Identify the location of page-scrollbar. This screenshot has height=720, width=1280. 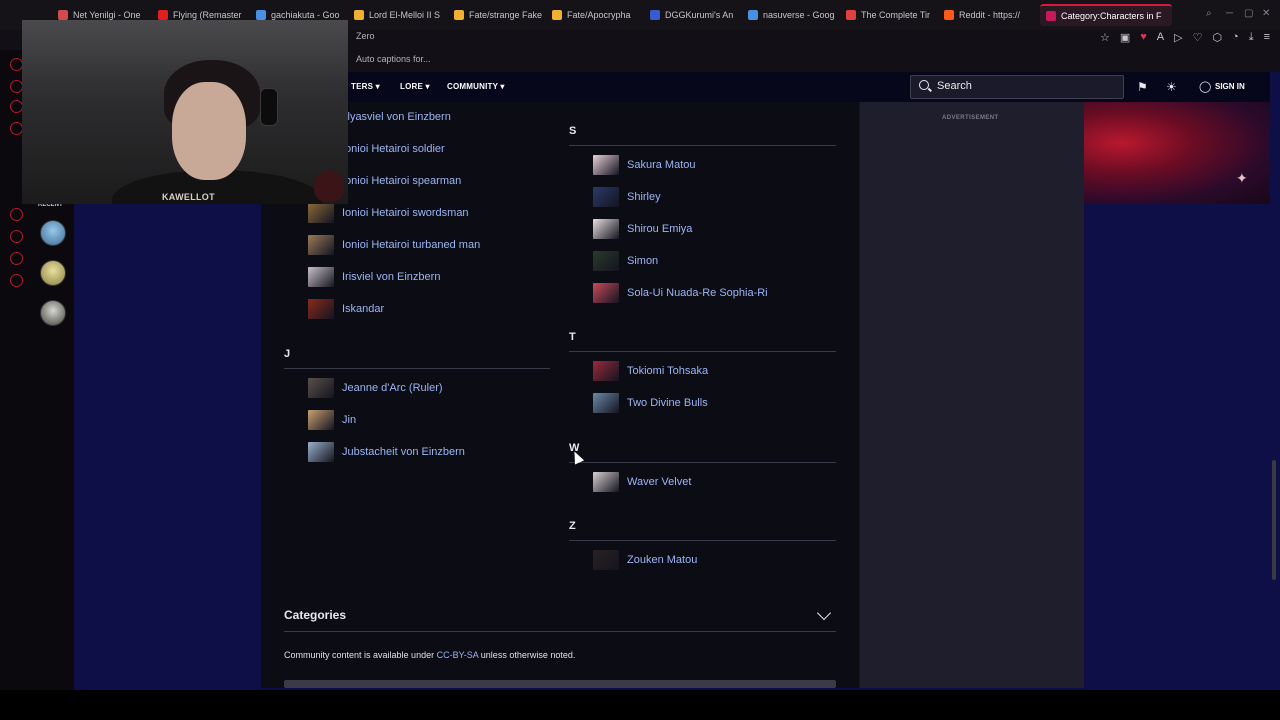
(1274, 520).